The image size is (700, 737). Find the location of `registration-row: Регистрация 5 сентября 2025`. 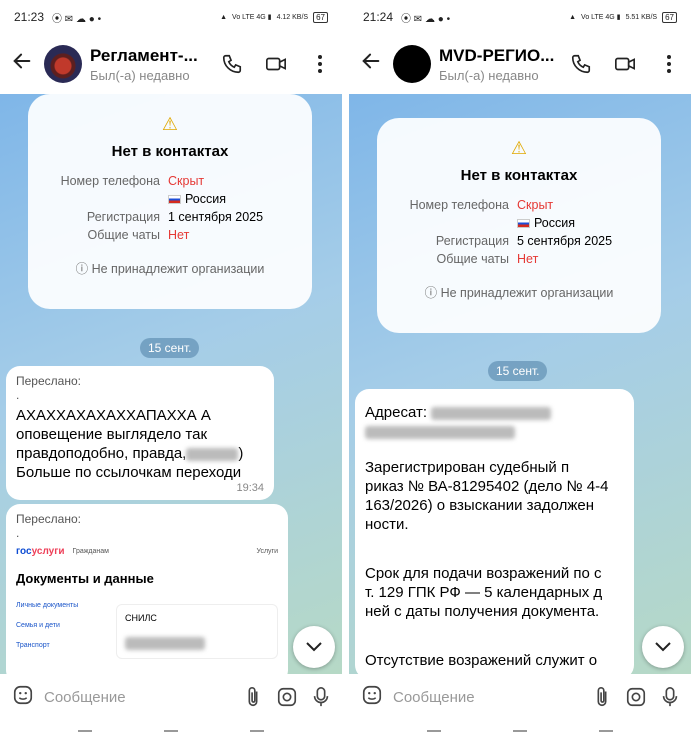

registration-row: Регистрация 5 сентября 2025 is located at coordinates (519, 241).